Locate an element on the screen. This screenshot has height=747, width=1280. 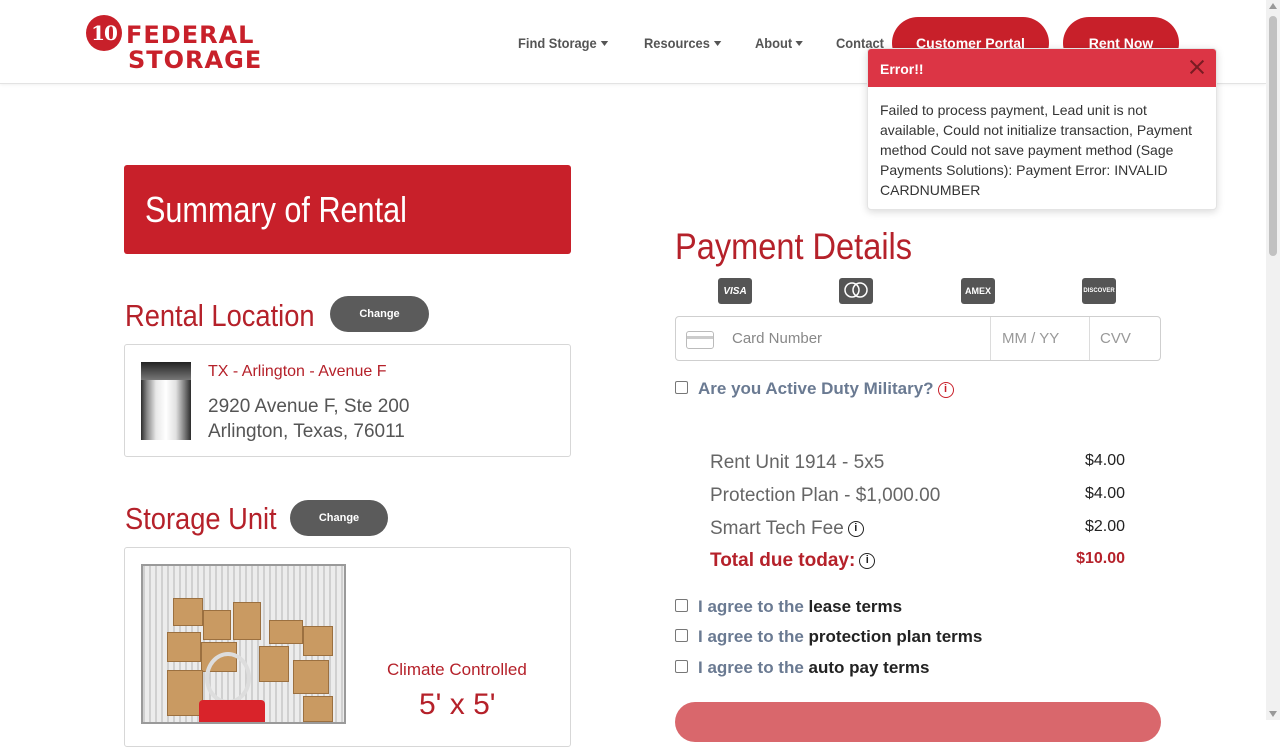
scroll-up-arrow-icon is located at coordinates (1273, 6).